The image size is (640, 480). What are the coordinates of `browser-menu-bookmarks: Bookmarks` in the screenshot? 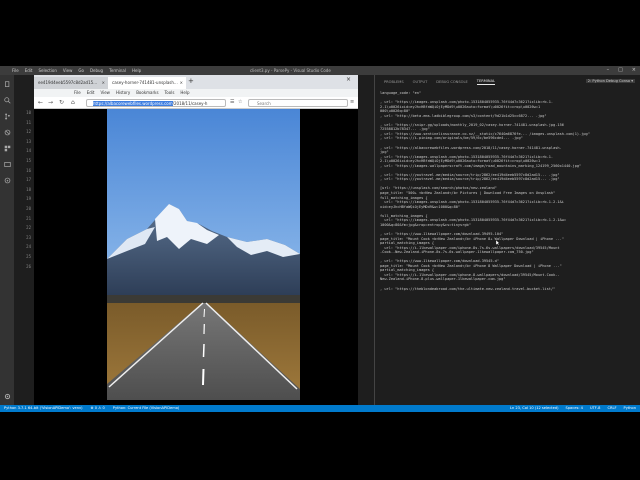 It's located at (147, 92).